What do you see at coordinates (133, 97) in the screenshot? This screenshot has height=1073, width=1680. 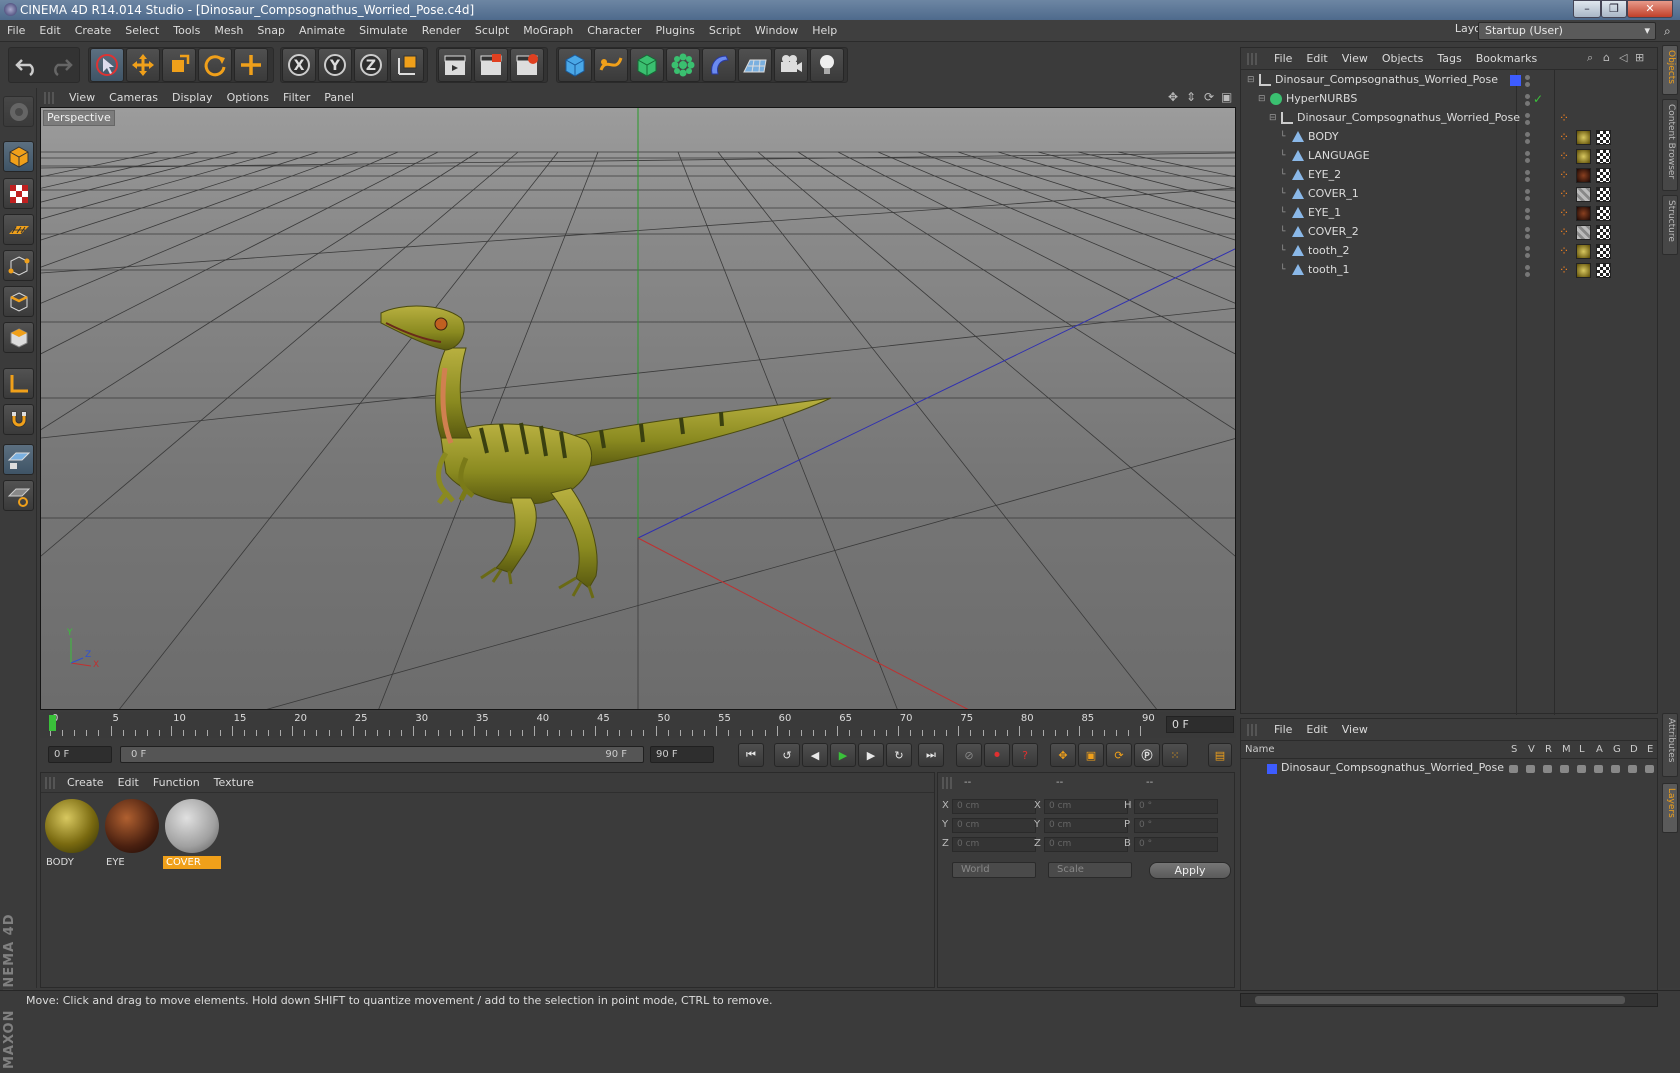 I see `viewport-menu-cameras: Cameras` at bounding box center [133, 97].